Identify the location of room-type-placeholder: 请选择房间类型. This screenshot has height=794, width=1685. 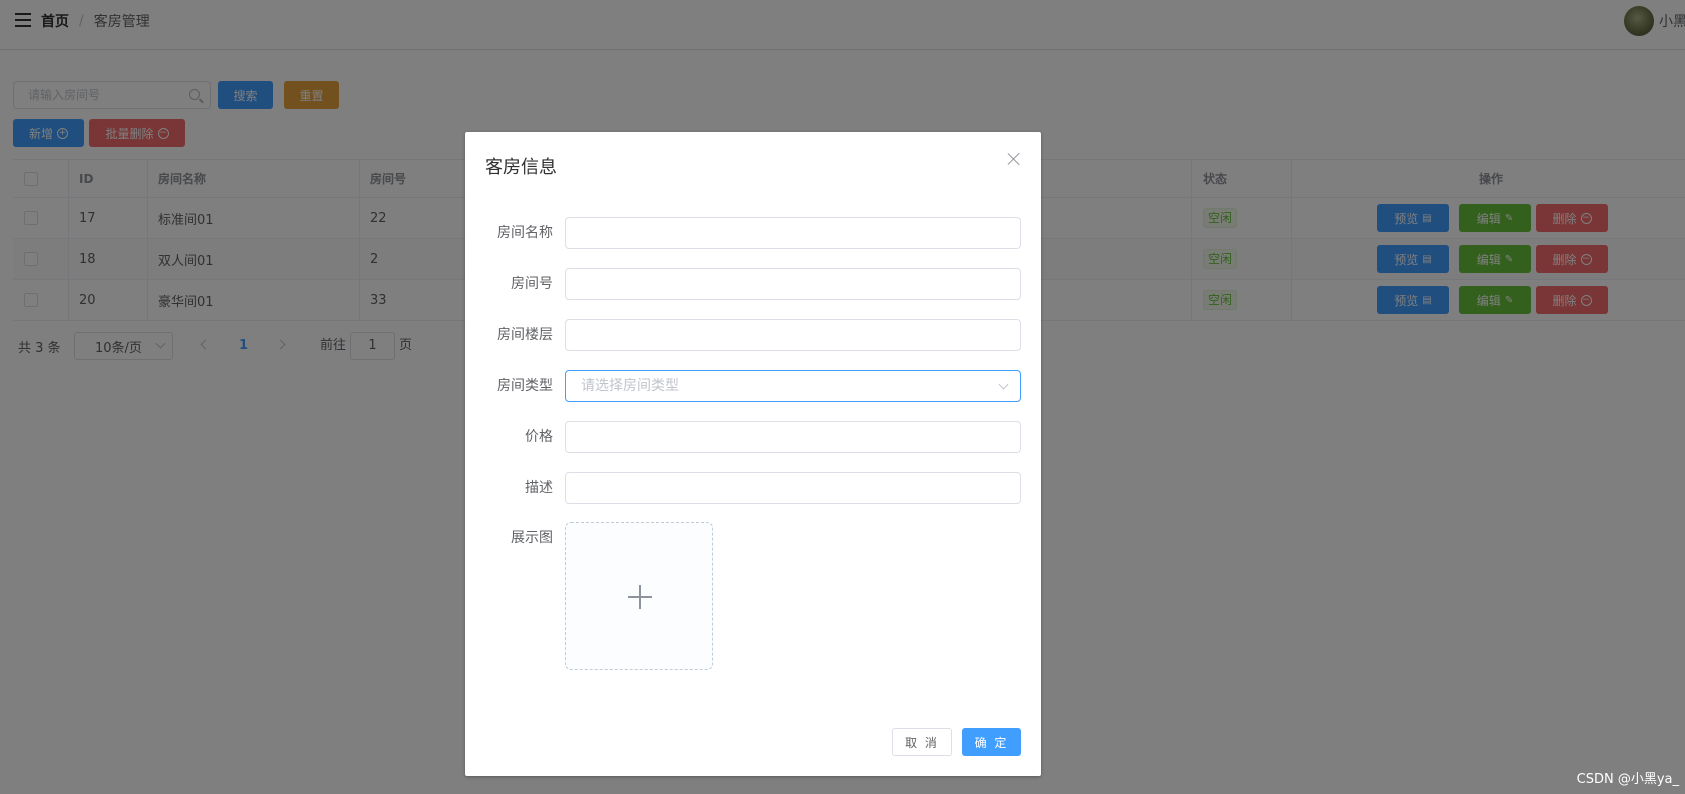
(630, 386).